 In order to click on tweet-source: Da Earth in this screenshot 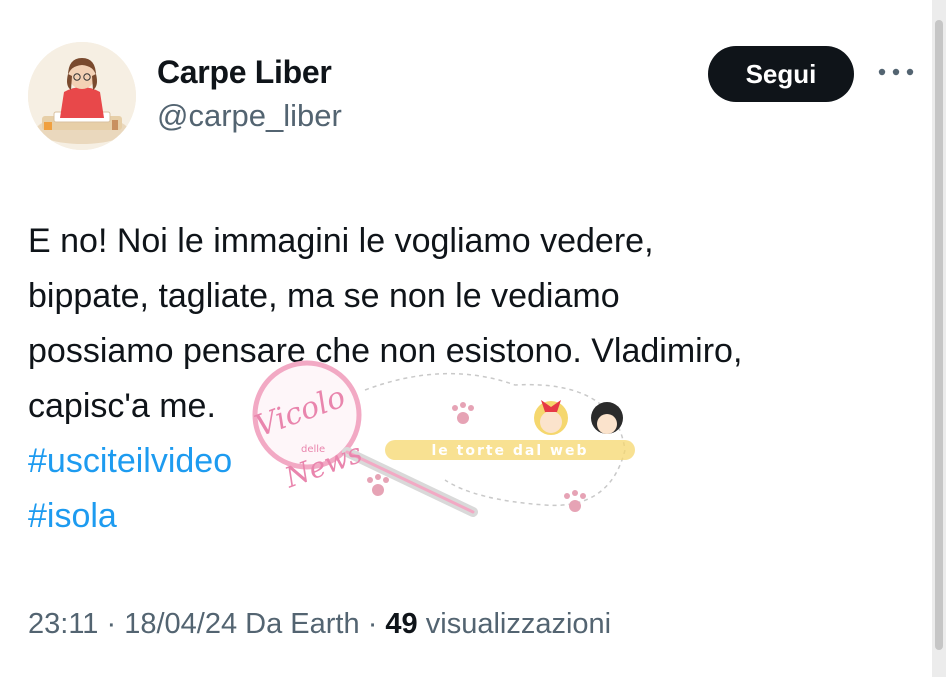, I will do `click(302, 624)`.